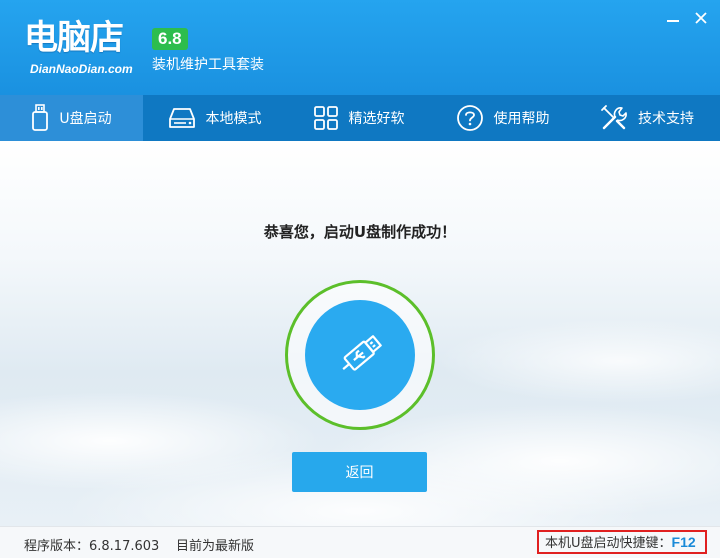 The width and height of the screenshot is (720, 558). What do you see at coordinates (233, 119) in the screenshot?
I see `nav-tab-label: 本地模式` at bounding box center [233, 119].